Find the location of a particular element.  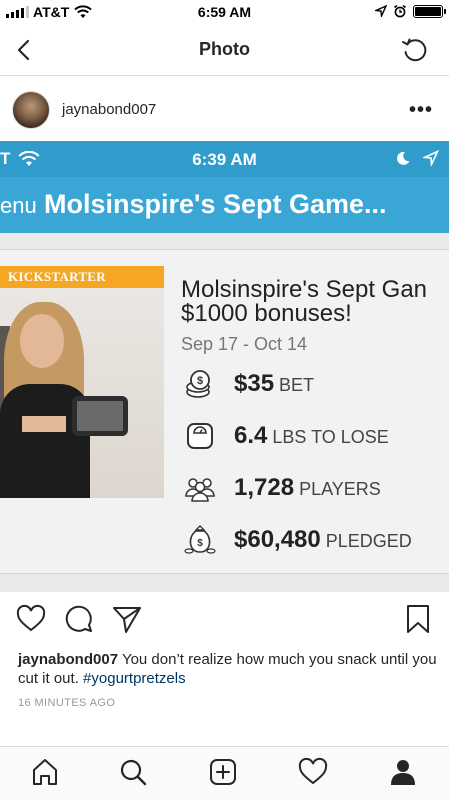

stat-pledged: $ $60,480 PLEDGED is located at coordinates (315, 542).